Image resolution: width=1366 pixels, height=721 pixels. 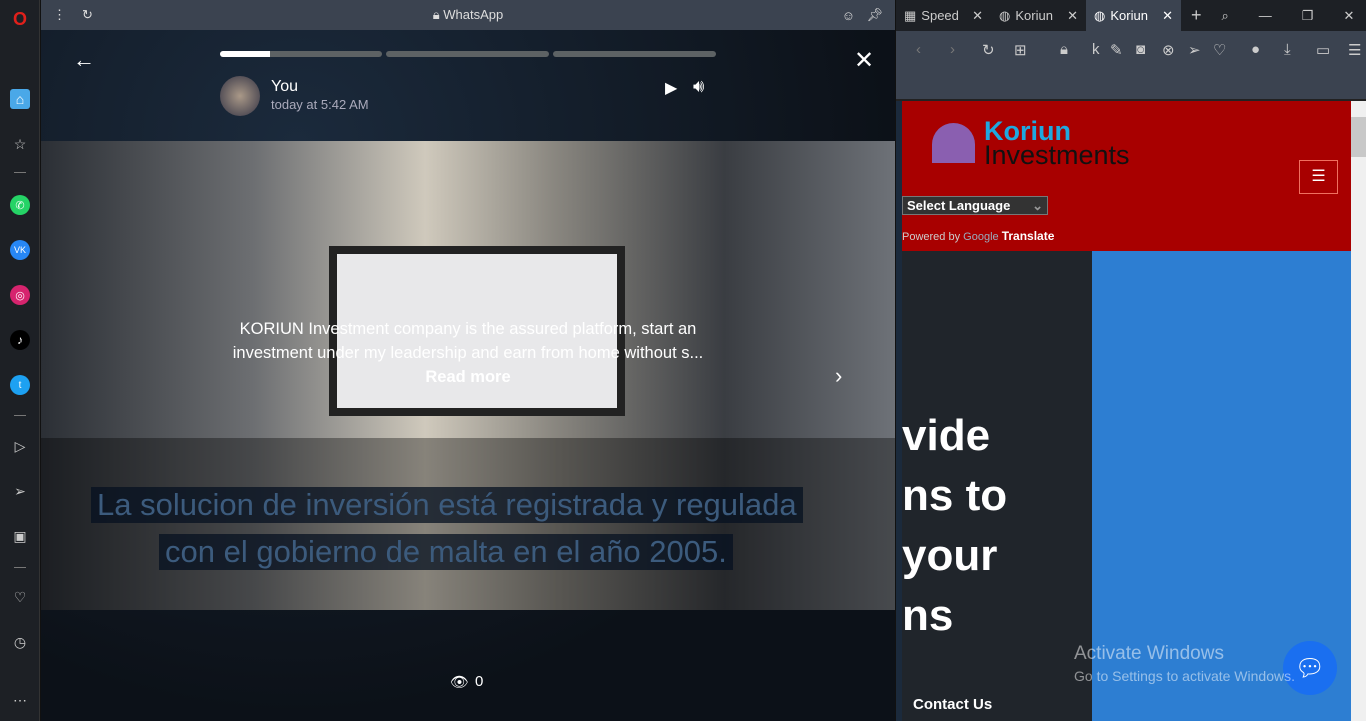 I want to click on status-time: today at 5:42 AM, so click(x=320, y=104).